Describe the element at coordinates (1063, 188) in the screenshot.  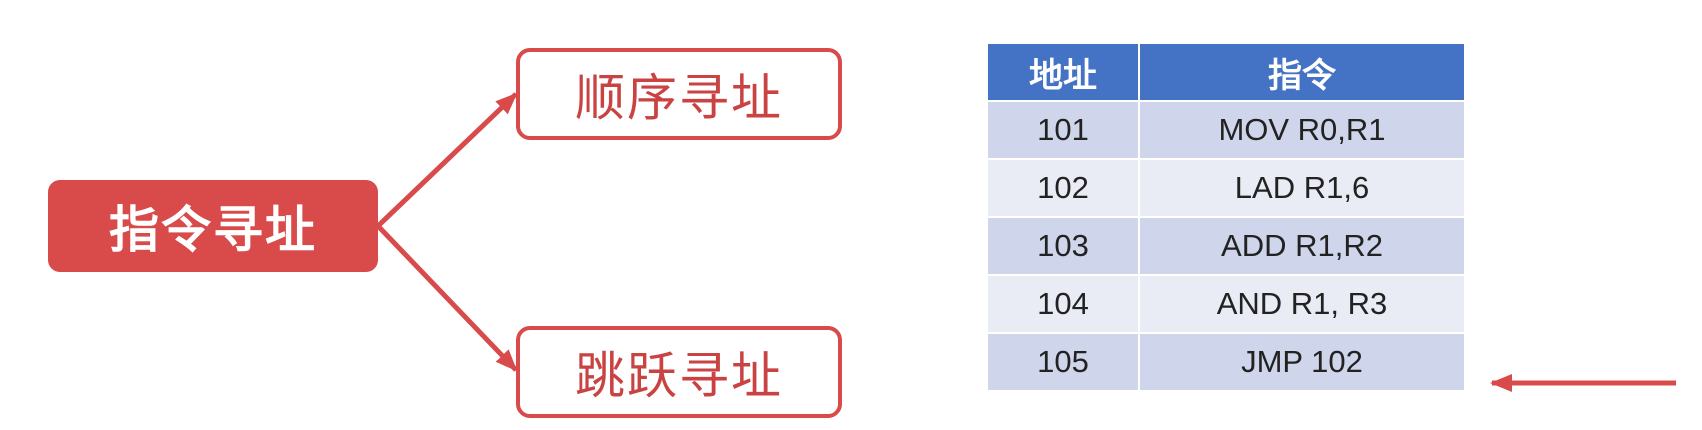
I see `cell-address: 102` at that location.